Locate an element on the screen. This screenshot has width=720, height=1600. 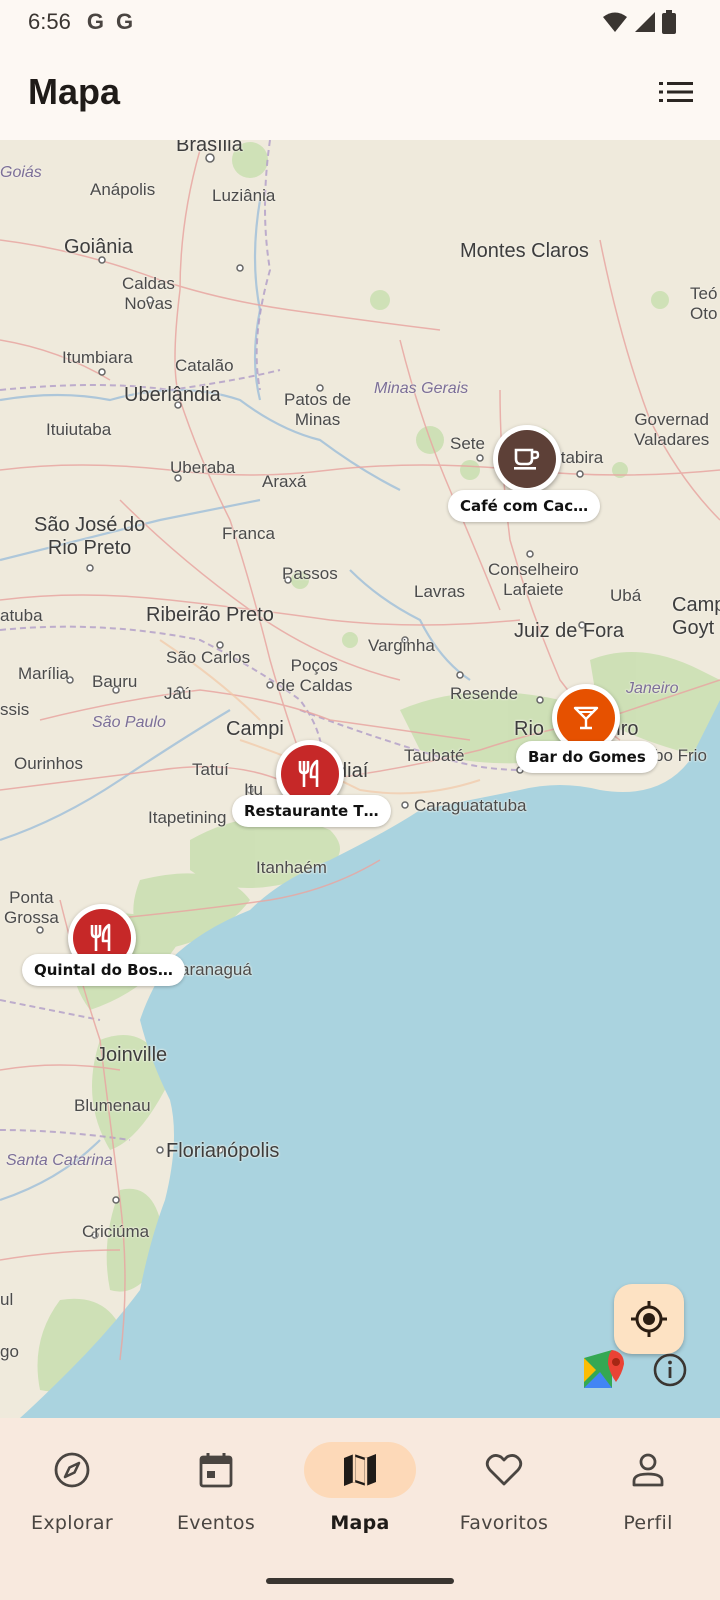
nav-label: Explorar is located at coordinates (72, 1523).